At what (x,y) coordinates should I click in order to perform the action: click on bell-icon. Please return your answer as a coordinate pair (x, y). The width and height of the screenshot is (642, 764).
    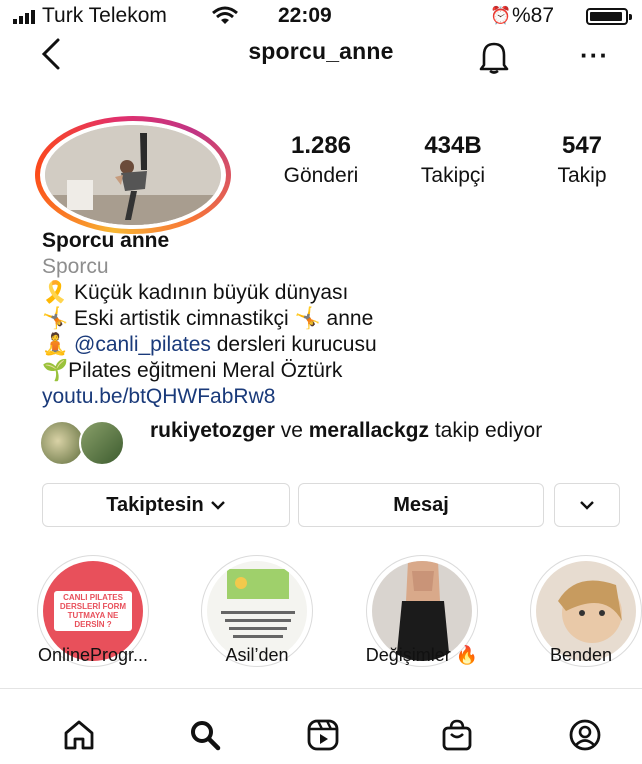
    Looking at the image, I should click on (494, 57).